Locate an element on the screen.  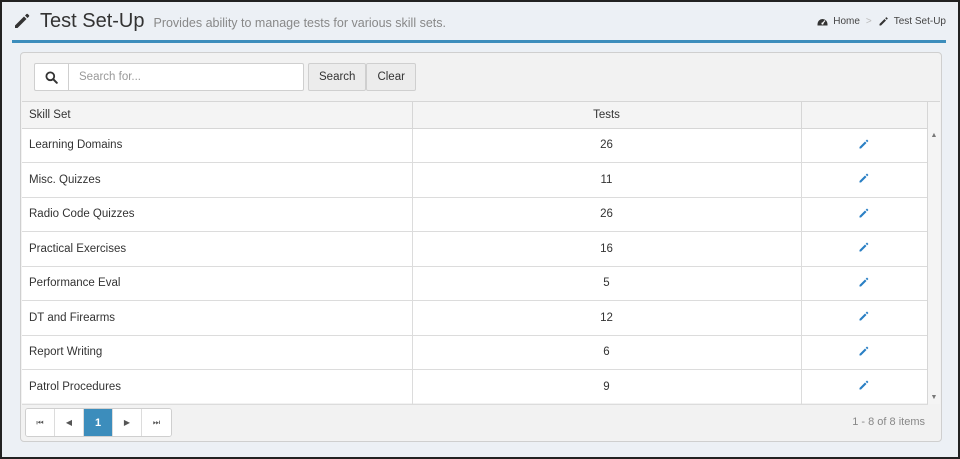
header-divider is located at coordinates (479, 41).